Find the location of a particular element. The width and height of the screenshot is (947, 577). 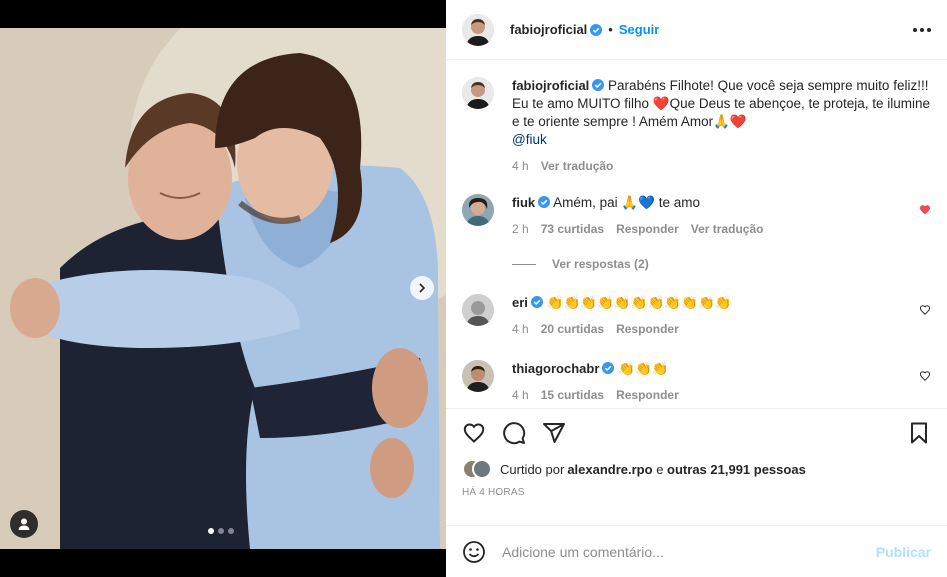

tagged-users-button is located at coordinates (24, 524).